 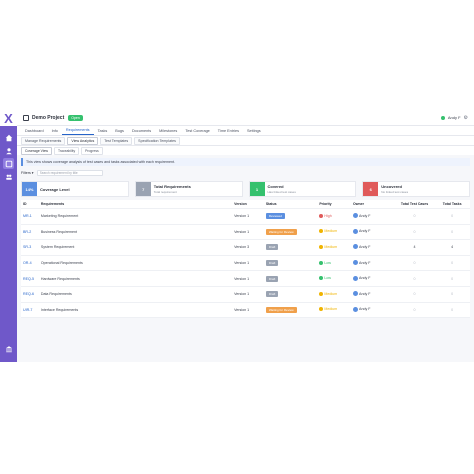 I want to click on card-subtitle: Total requirement, so click(x=165, y=192).